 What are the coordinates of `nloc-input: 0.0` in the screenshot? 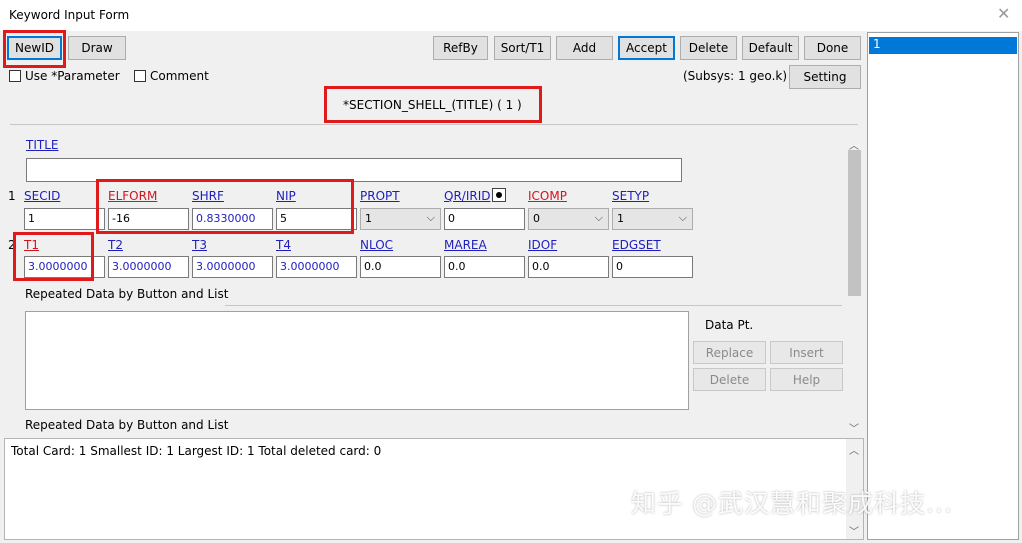 It's located at (400, 267).